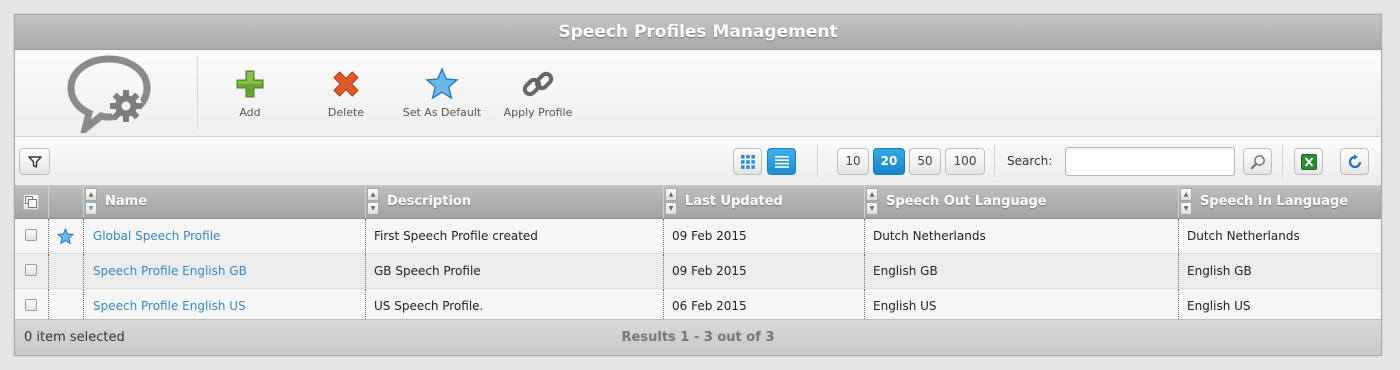 The image size is (1400, 370). I want to click on refresh-button, so click(1354, 161).